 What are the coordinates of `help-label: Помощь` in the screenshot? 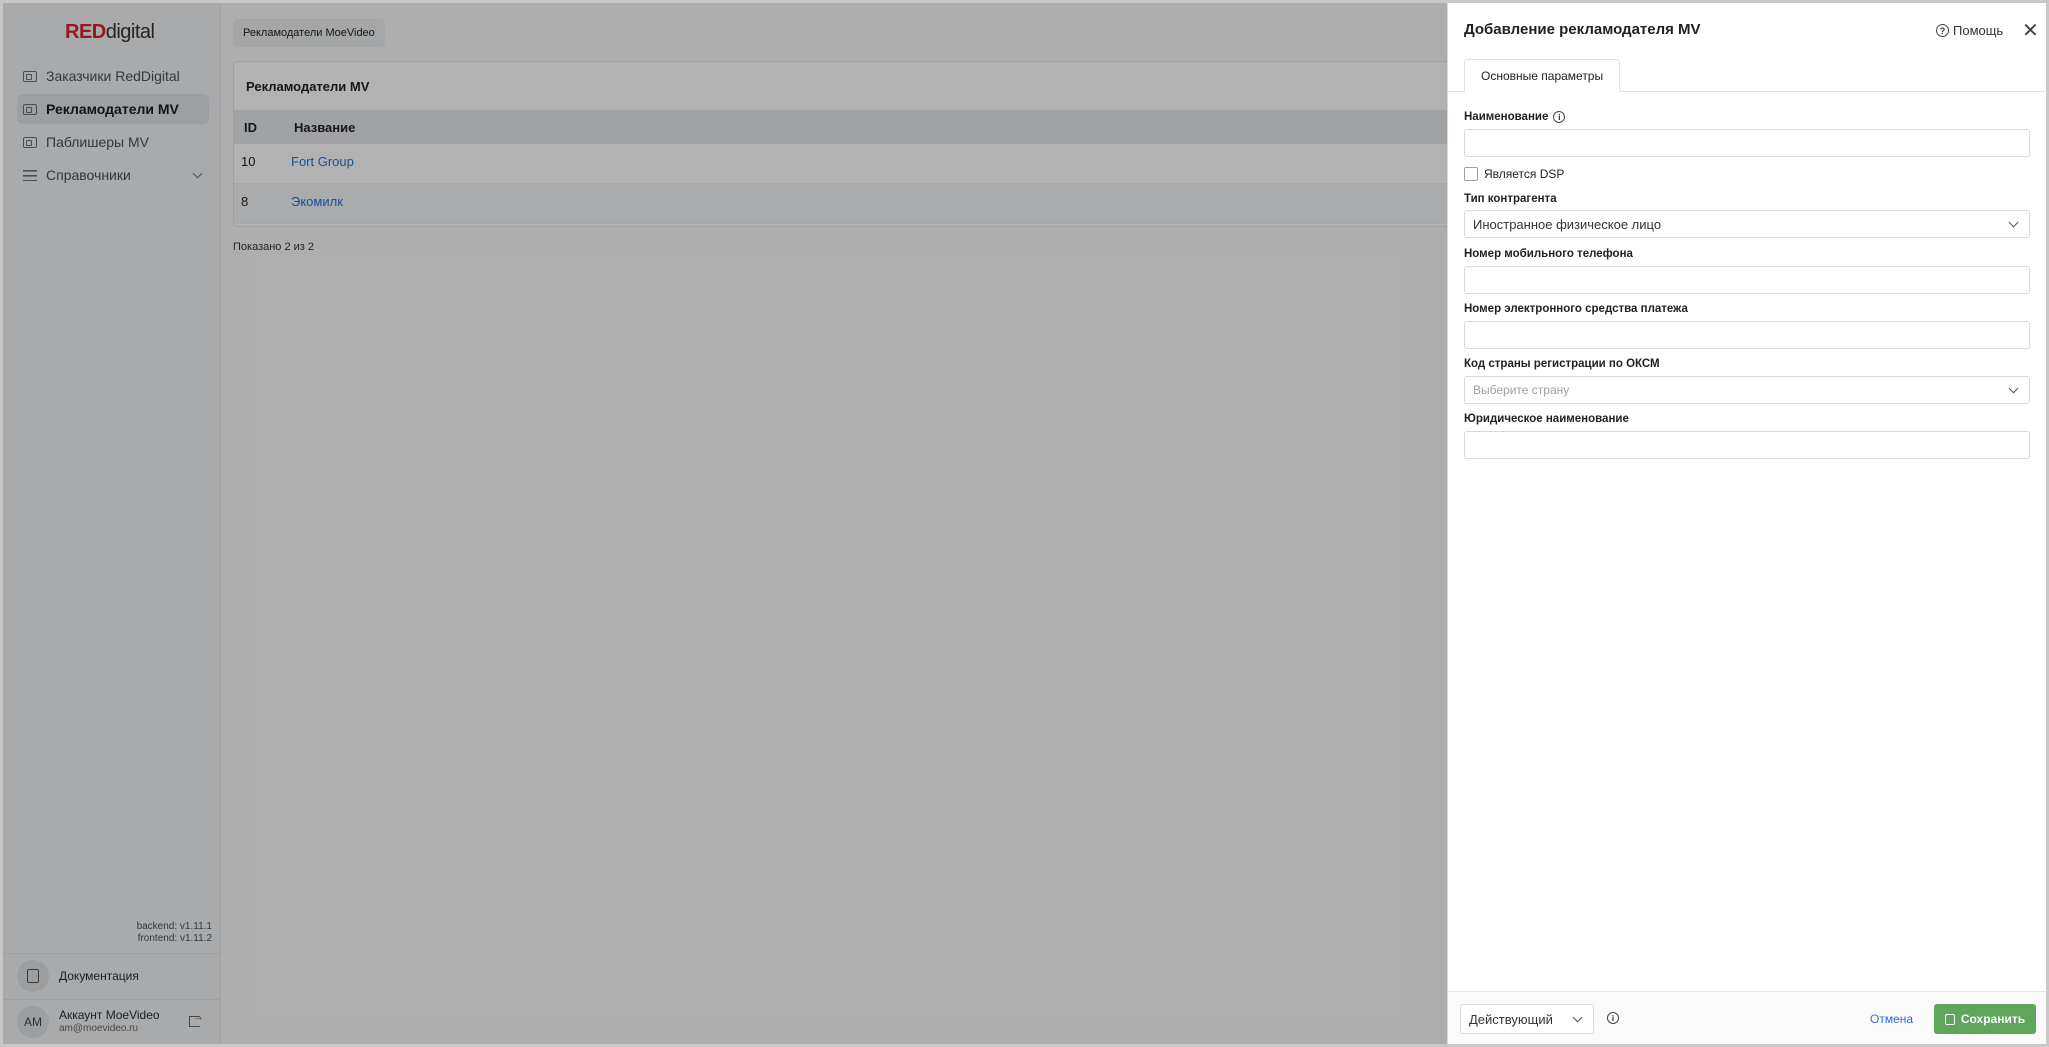 It's located at (1978, 30).